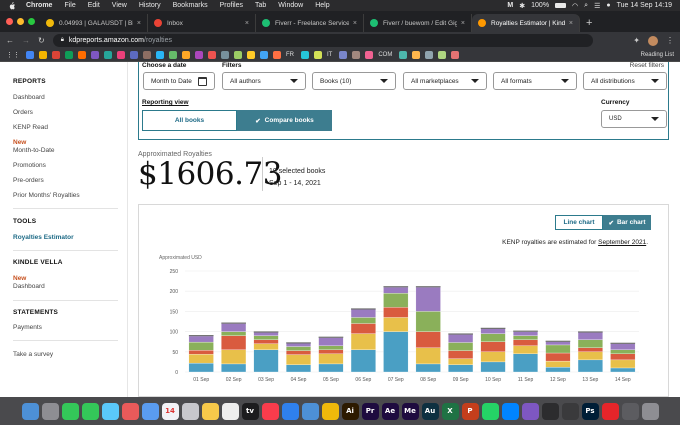 The height and width of the screenshot is (425, 680). I want to click on menu-tab: Tab, so click(260, 5).